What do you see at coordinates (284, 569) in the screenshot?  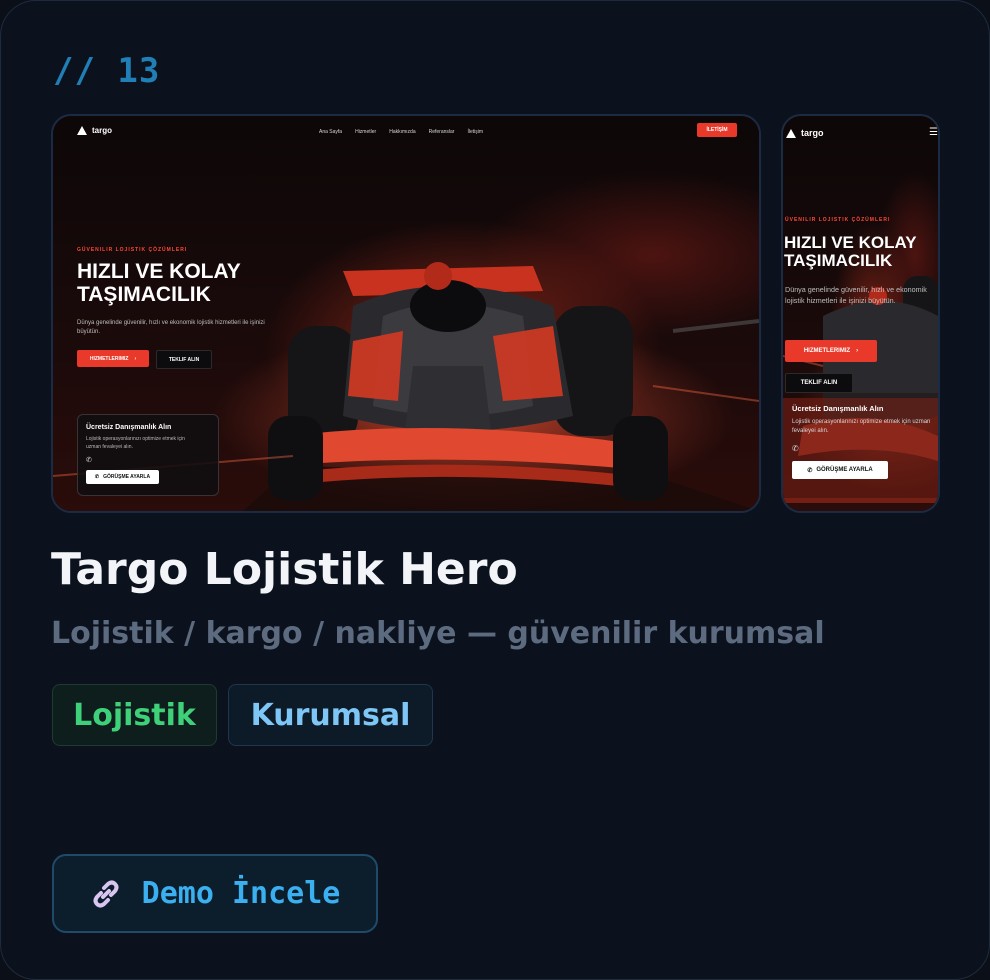 I see `template-title: Targo Lojistik Hero` at bounding box center [284, 569].